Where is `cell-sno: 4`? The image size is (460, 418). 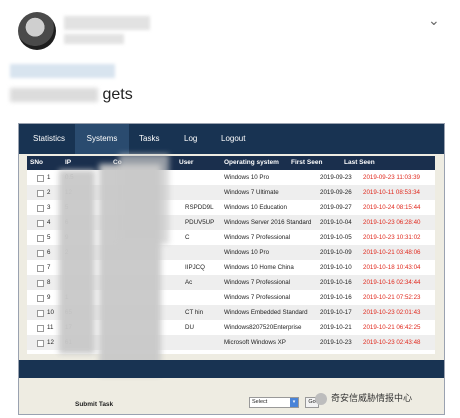 cell-sno: 4 is located at coordinates (49, 222).